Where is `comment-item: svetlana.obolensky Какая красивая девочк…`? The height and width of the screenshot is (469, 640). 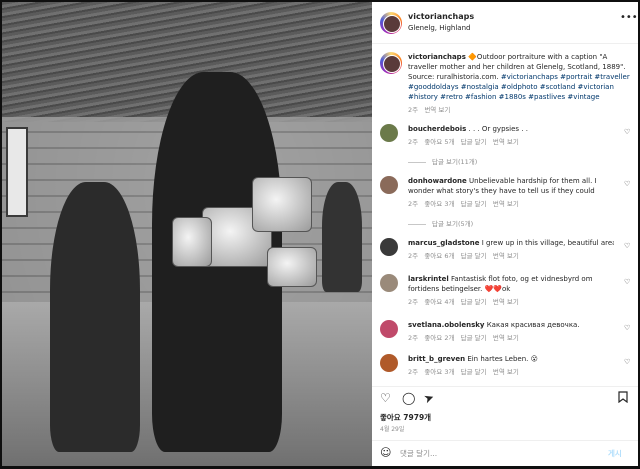
comment-item: svetlana.obolensky Какая красивая девочк… is located at coordinates (505, 335).